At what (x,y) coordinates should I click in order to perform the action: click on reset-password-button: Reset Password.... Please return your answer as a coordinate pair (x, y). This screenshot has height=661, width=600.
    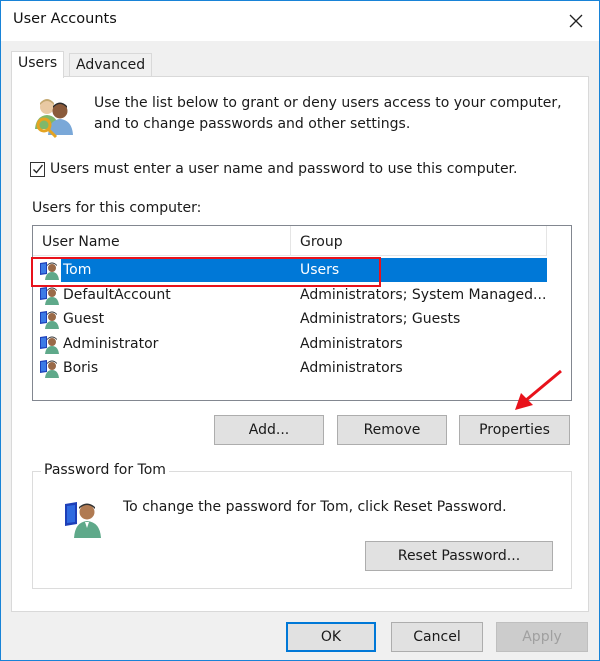
    Looking at the image, I should click on (459, 556).